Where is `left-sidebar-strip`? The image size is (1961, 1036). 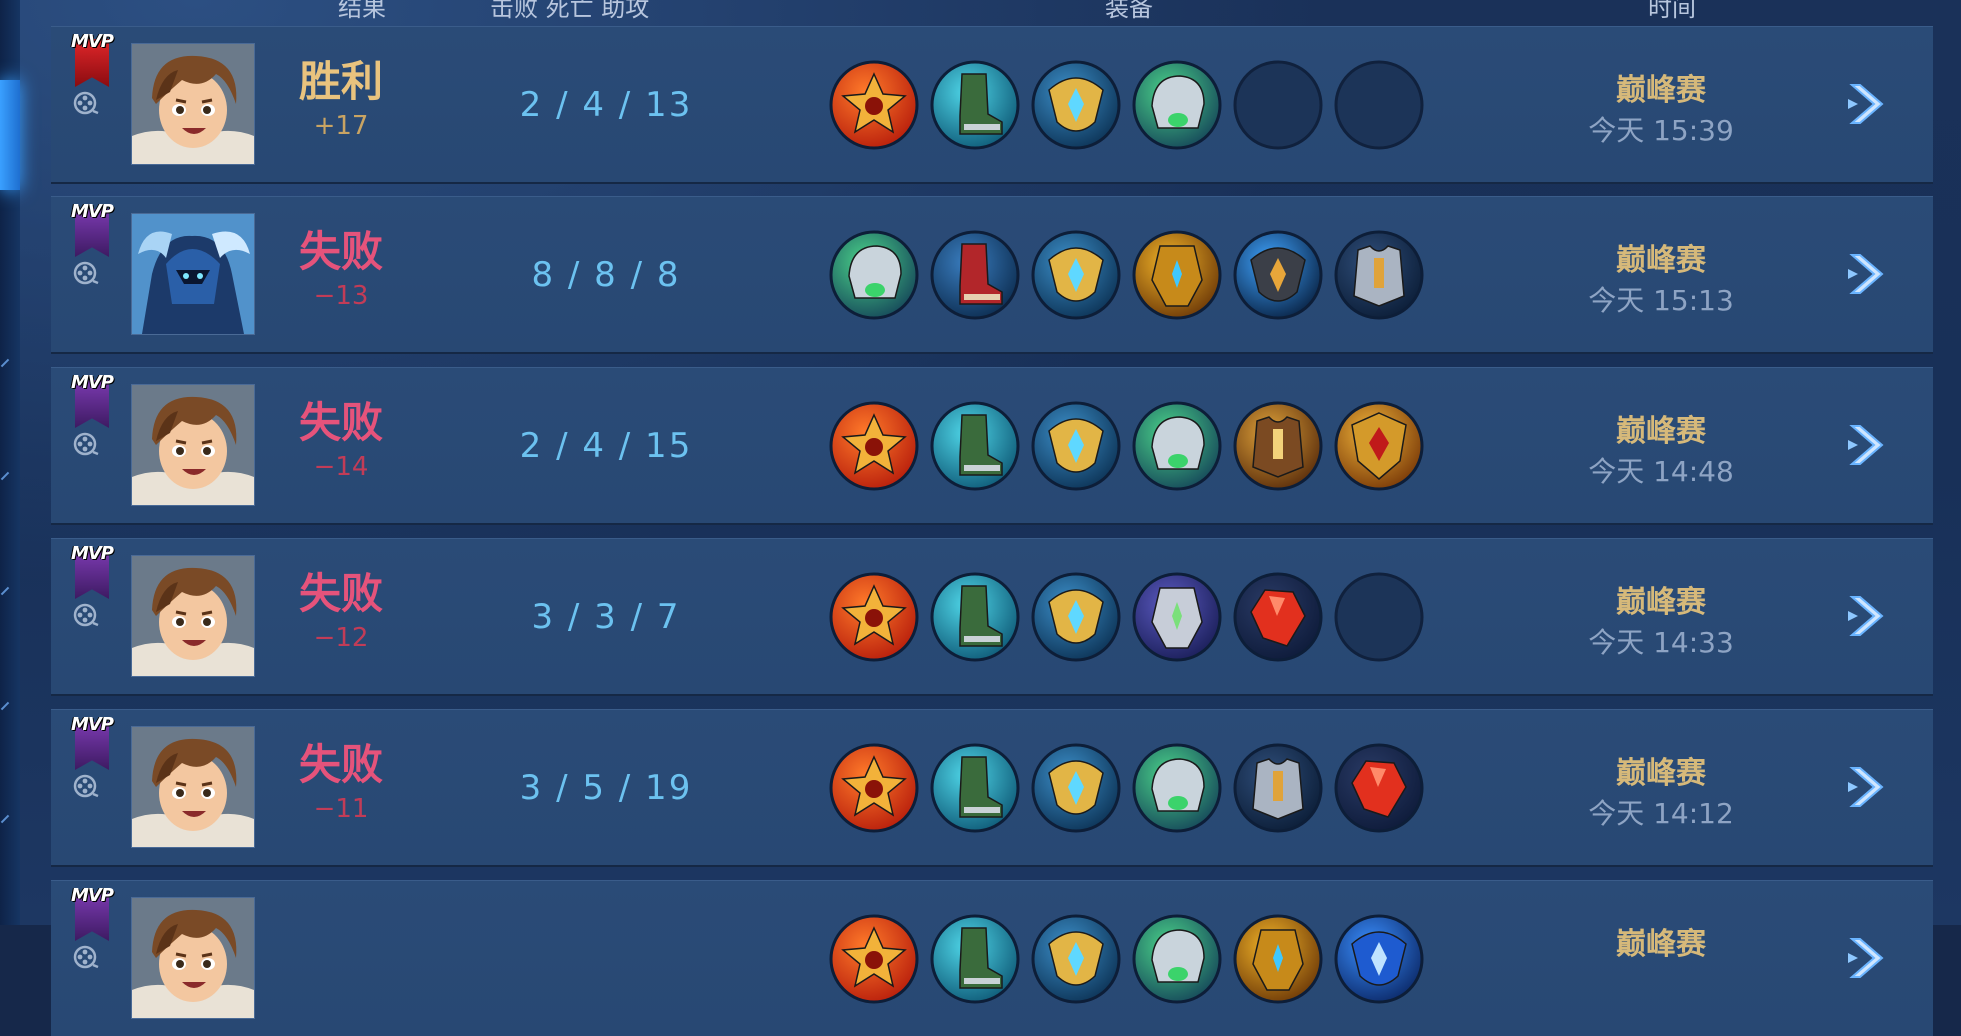
left-sidebar-strip is located at coordinates (10, 462).